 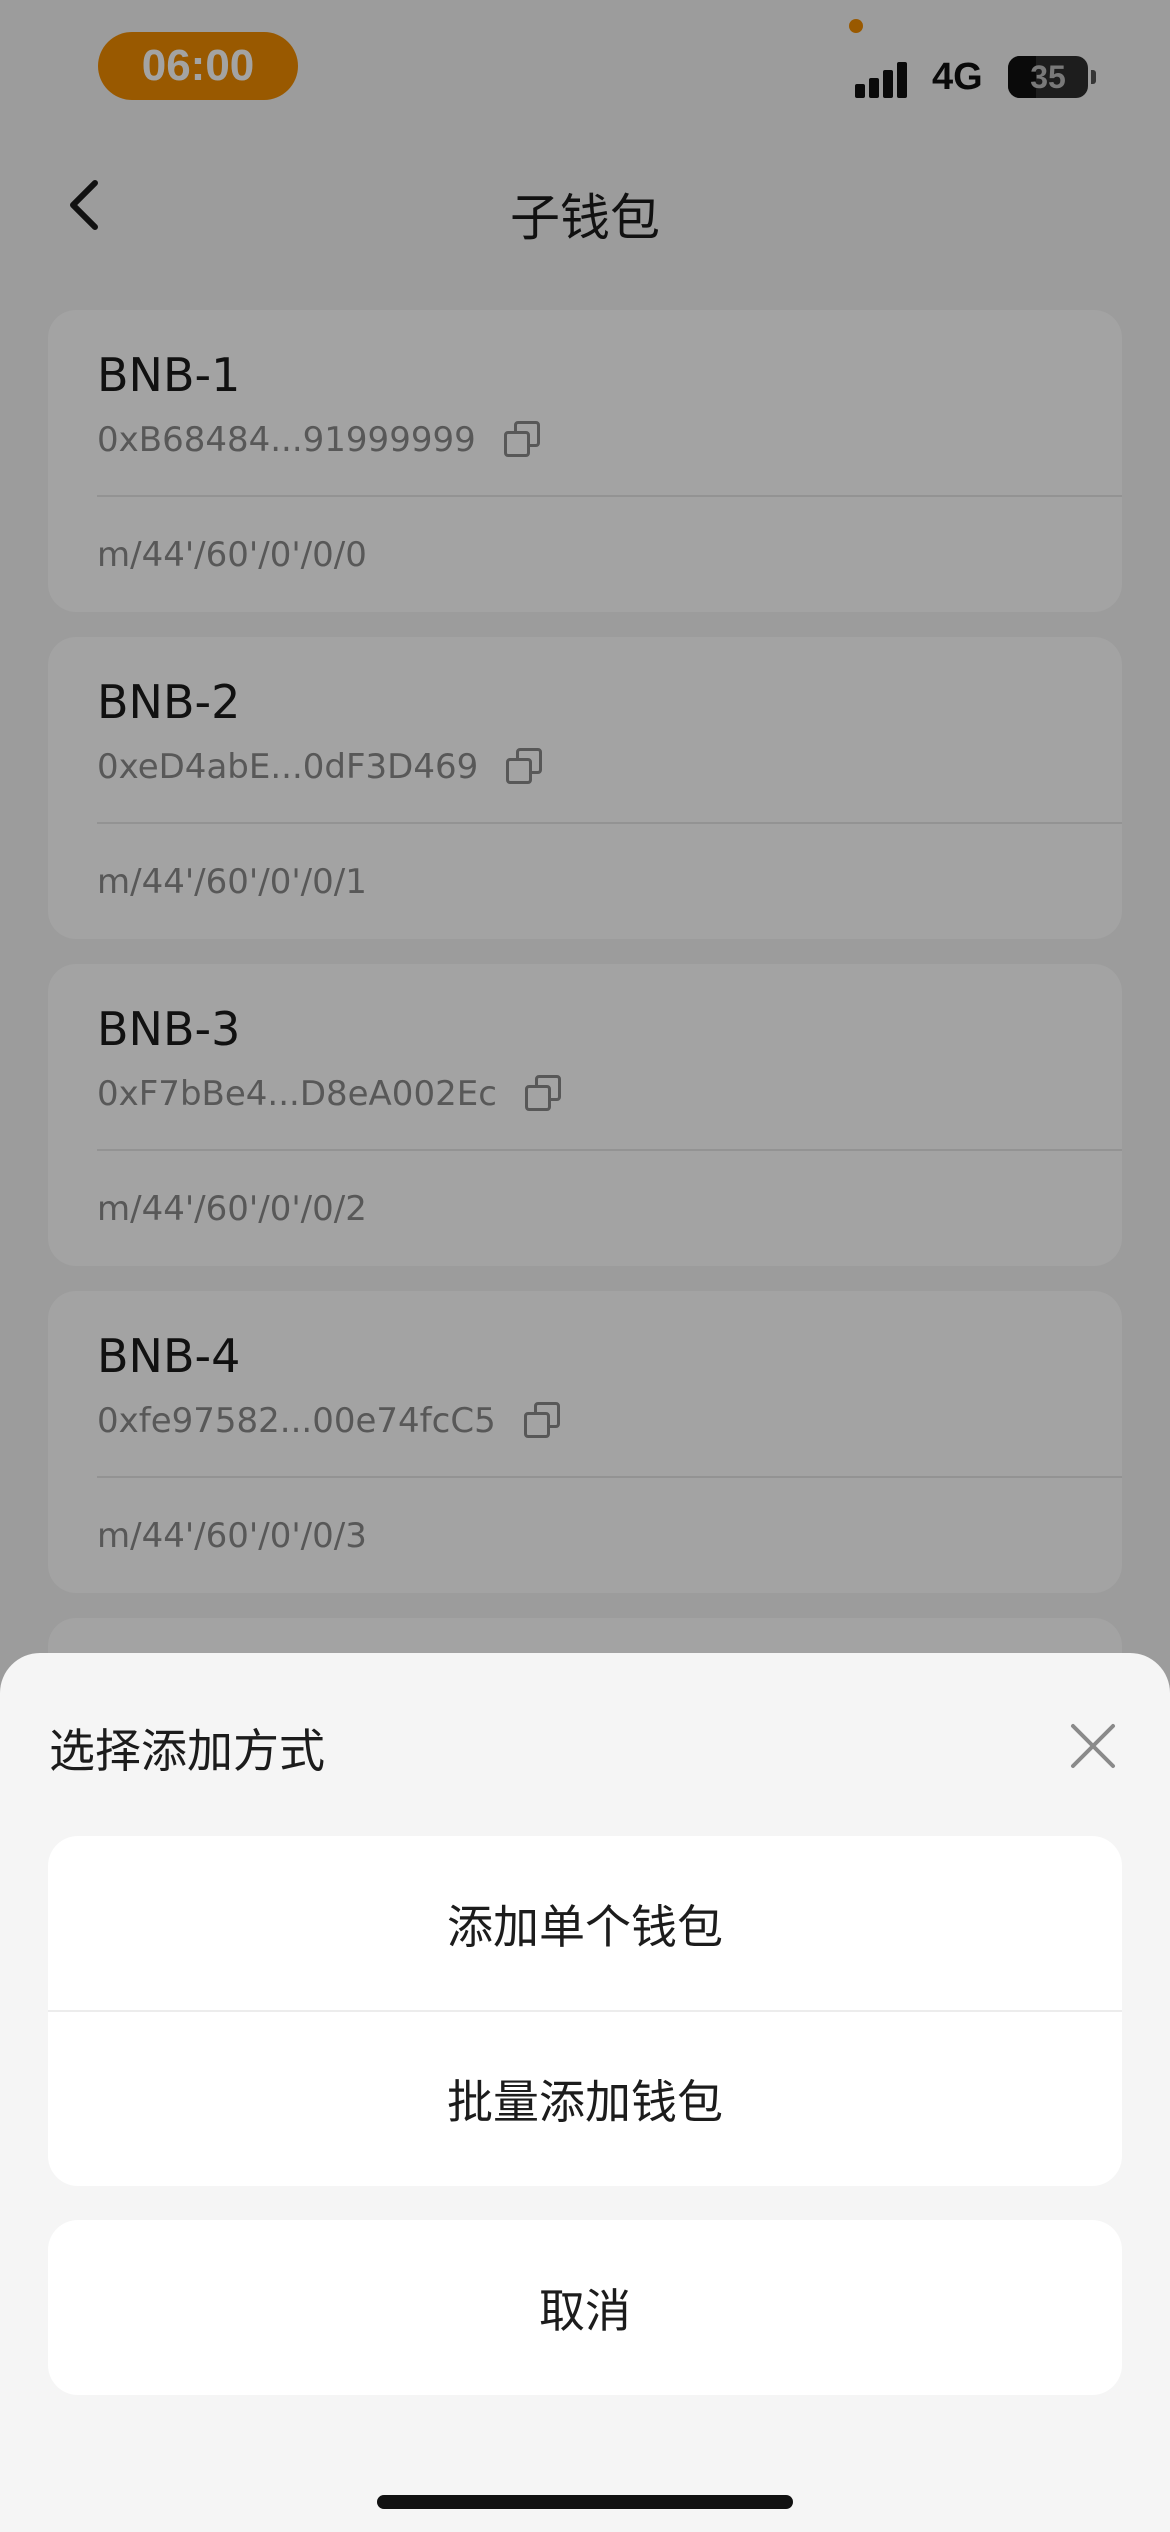 I want to click on add-options-group: 添加单个钱包 批量添加钱包, so click(x=585, y=2011).